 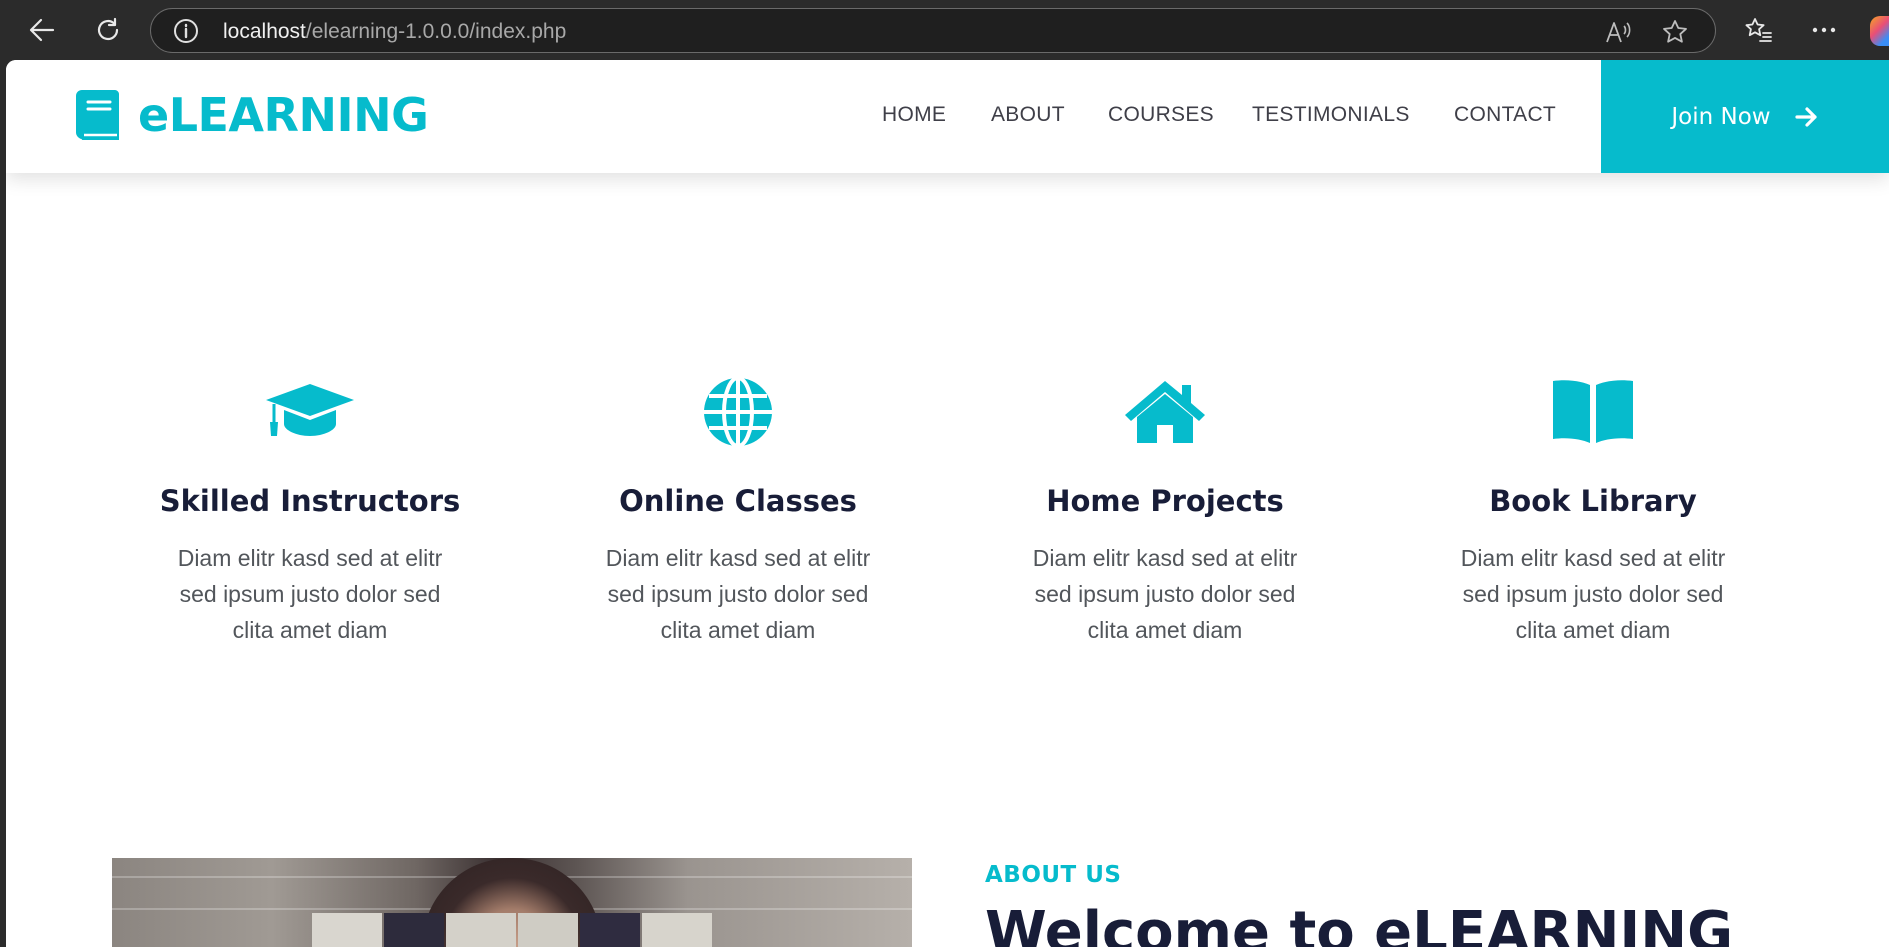 I want to click on more-button, so click(x=1824, y=30).